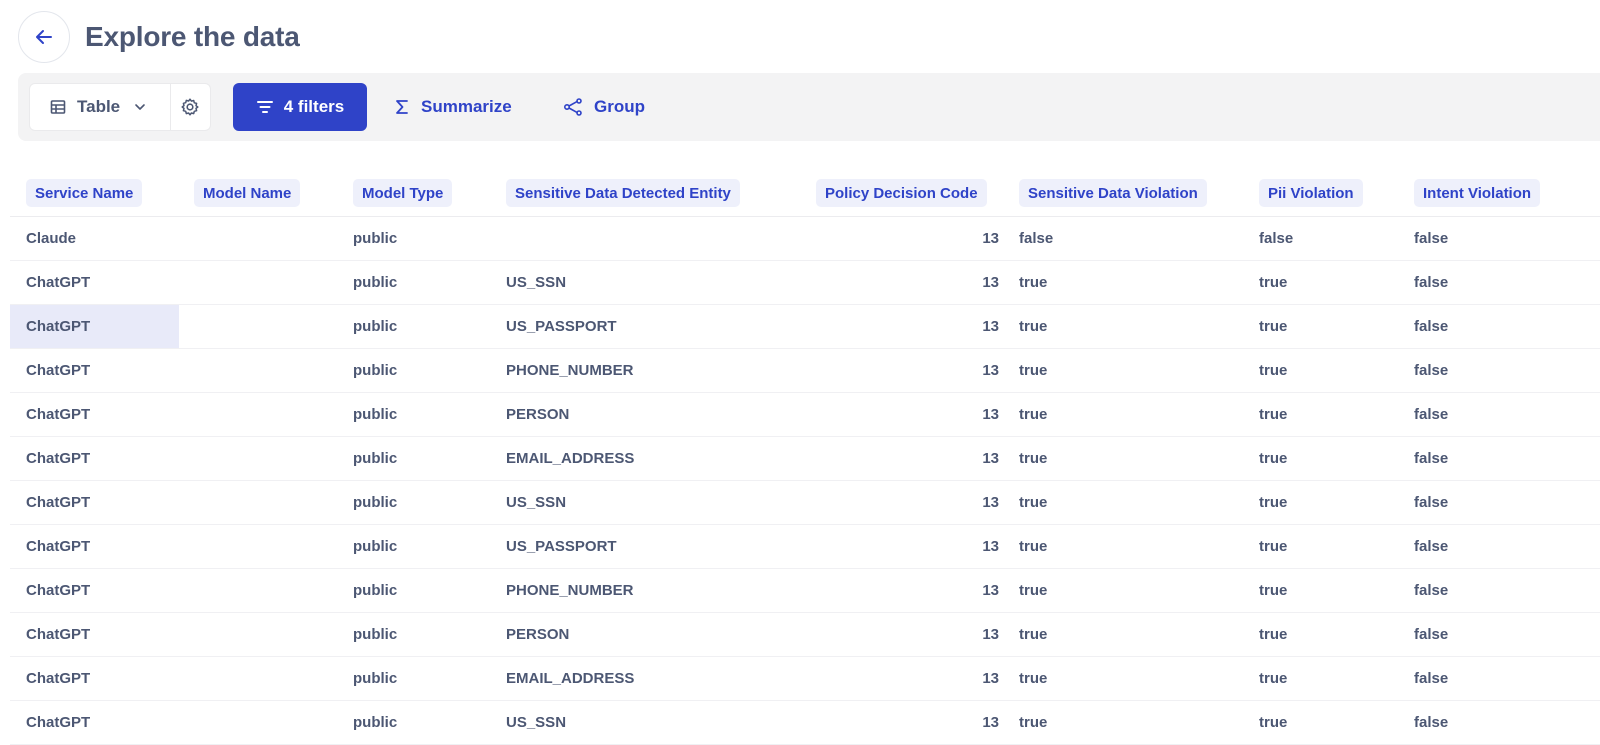 The image size is (1600, 745). What do you see at coordinates (901, 193) in the screenshot?
I see `column-header-policy-decision-code: Policy Decision Code` at bounding box center [901, 193].